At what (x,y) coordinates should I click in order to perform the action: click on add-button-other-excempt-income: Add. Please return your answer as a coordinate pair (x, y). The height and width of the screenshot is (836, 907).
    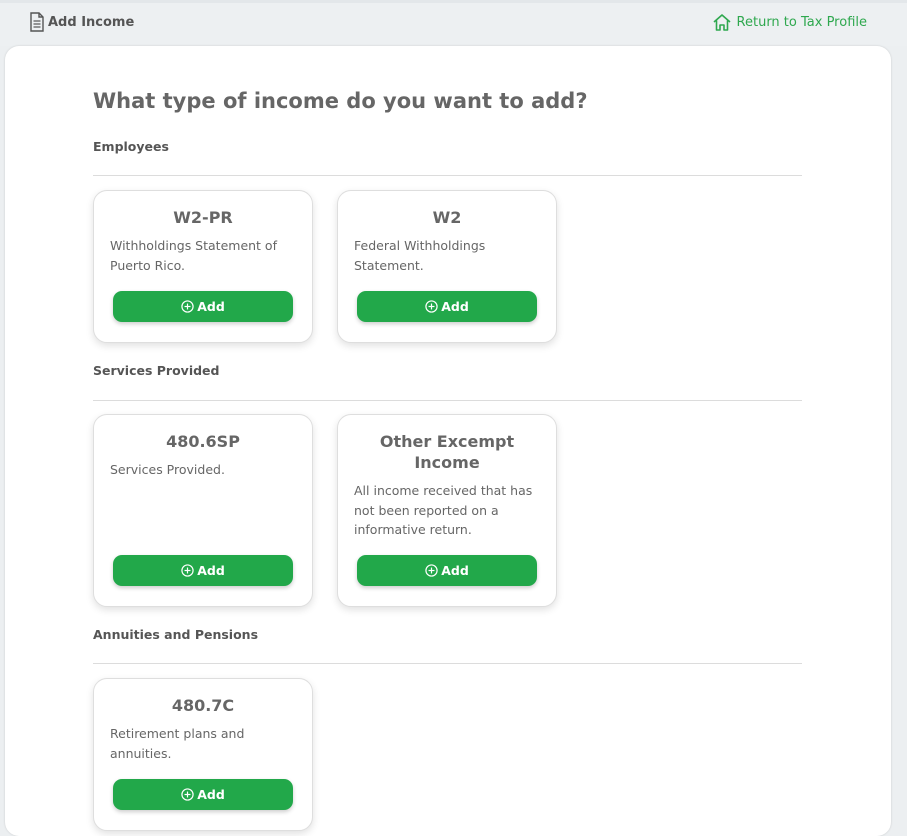
    Looking at the image, I should click on (447, 570).